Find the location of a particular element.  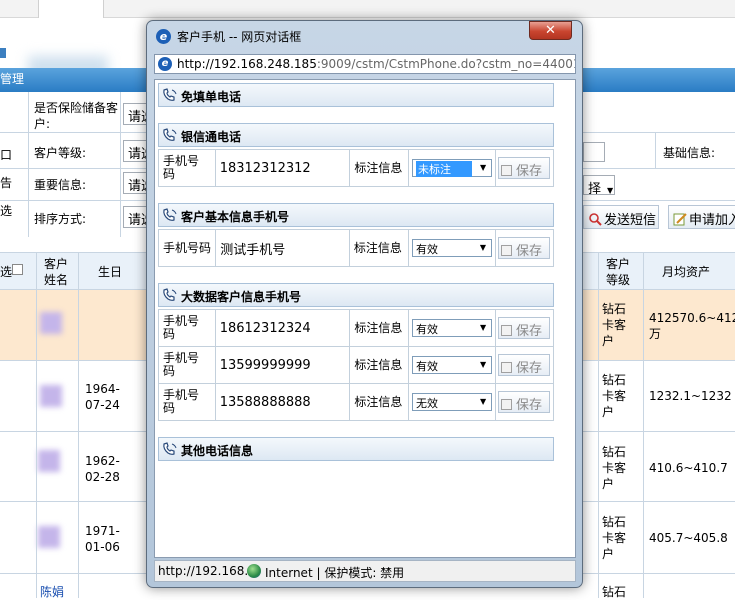

column-avg-assets-header: 月均资产 is located at coordinates (686, 272).